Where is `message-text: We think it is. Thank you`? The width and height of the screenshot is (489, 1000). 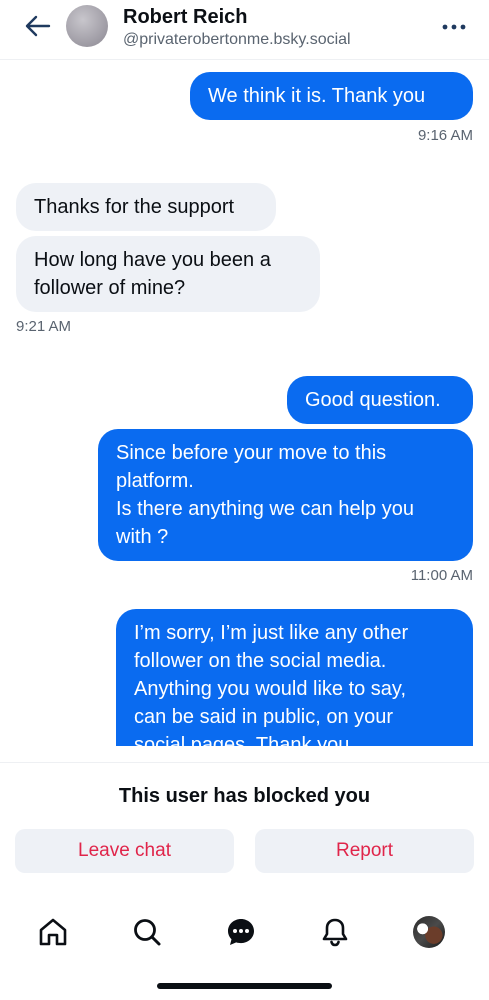
message-text: We think it is. Thank you is located at coordinates (317, 96).